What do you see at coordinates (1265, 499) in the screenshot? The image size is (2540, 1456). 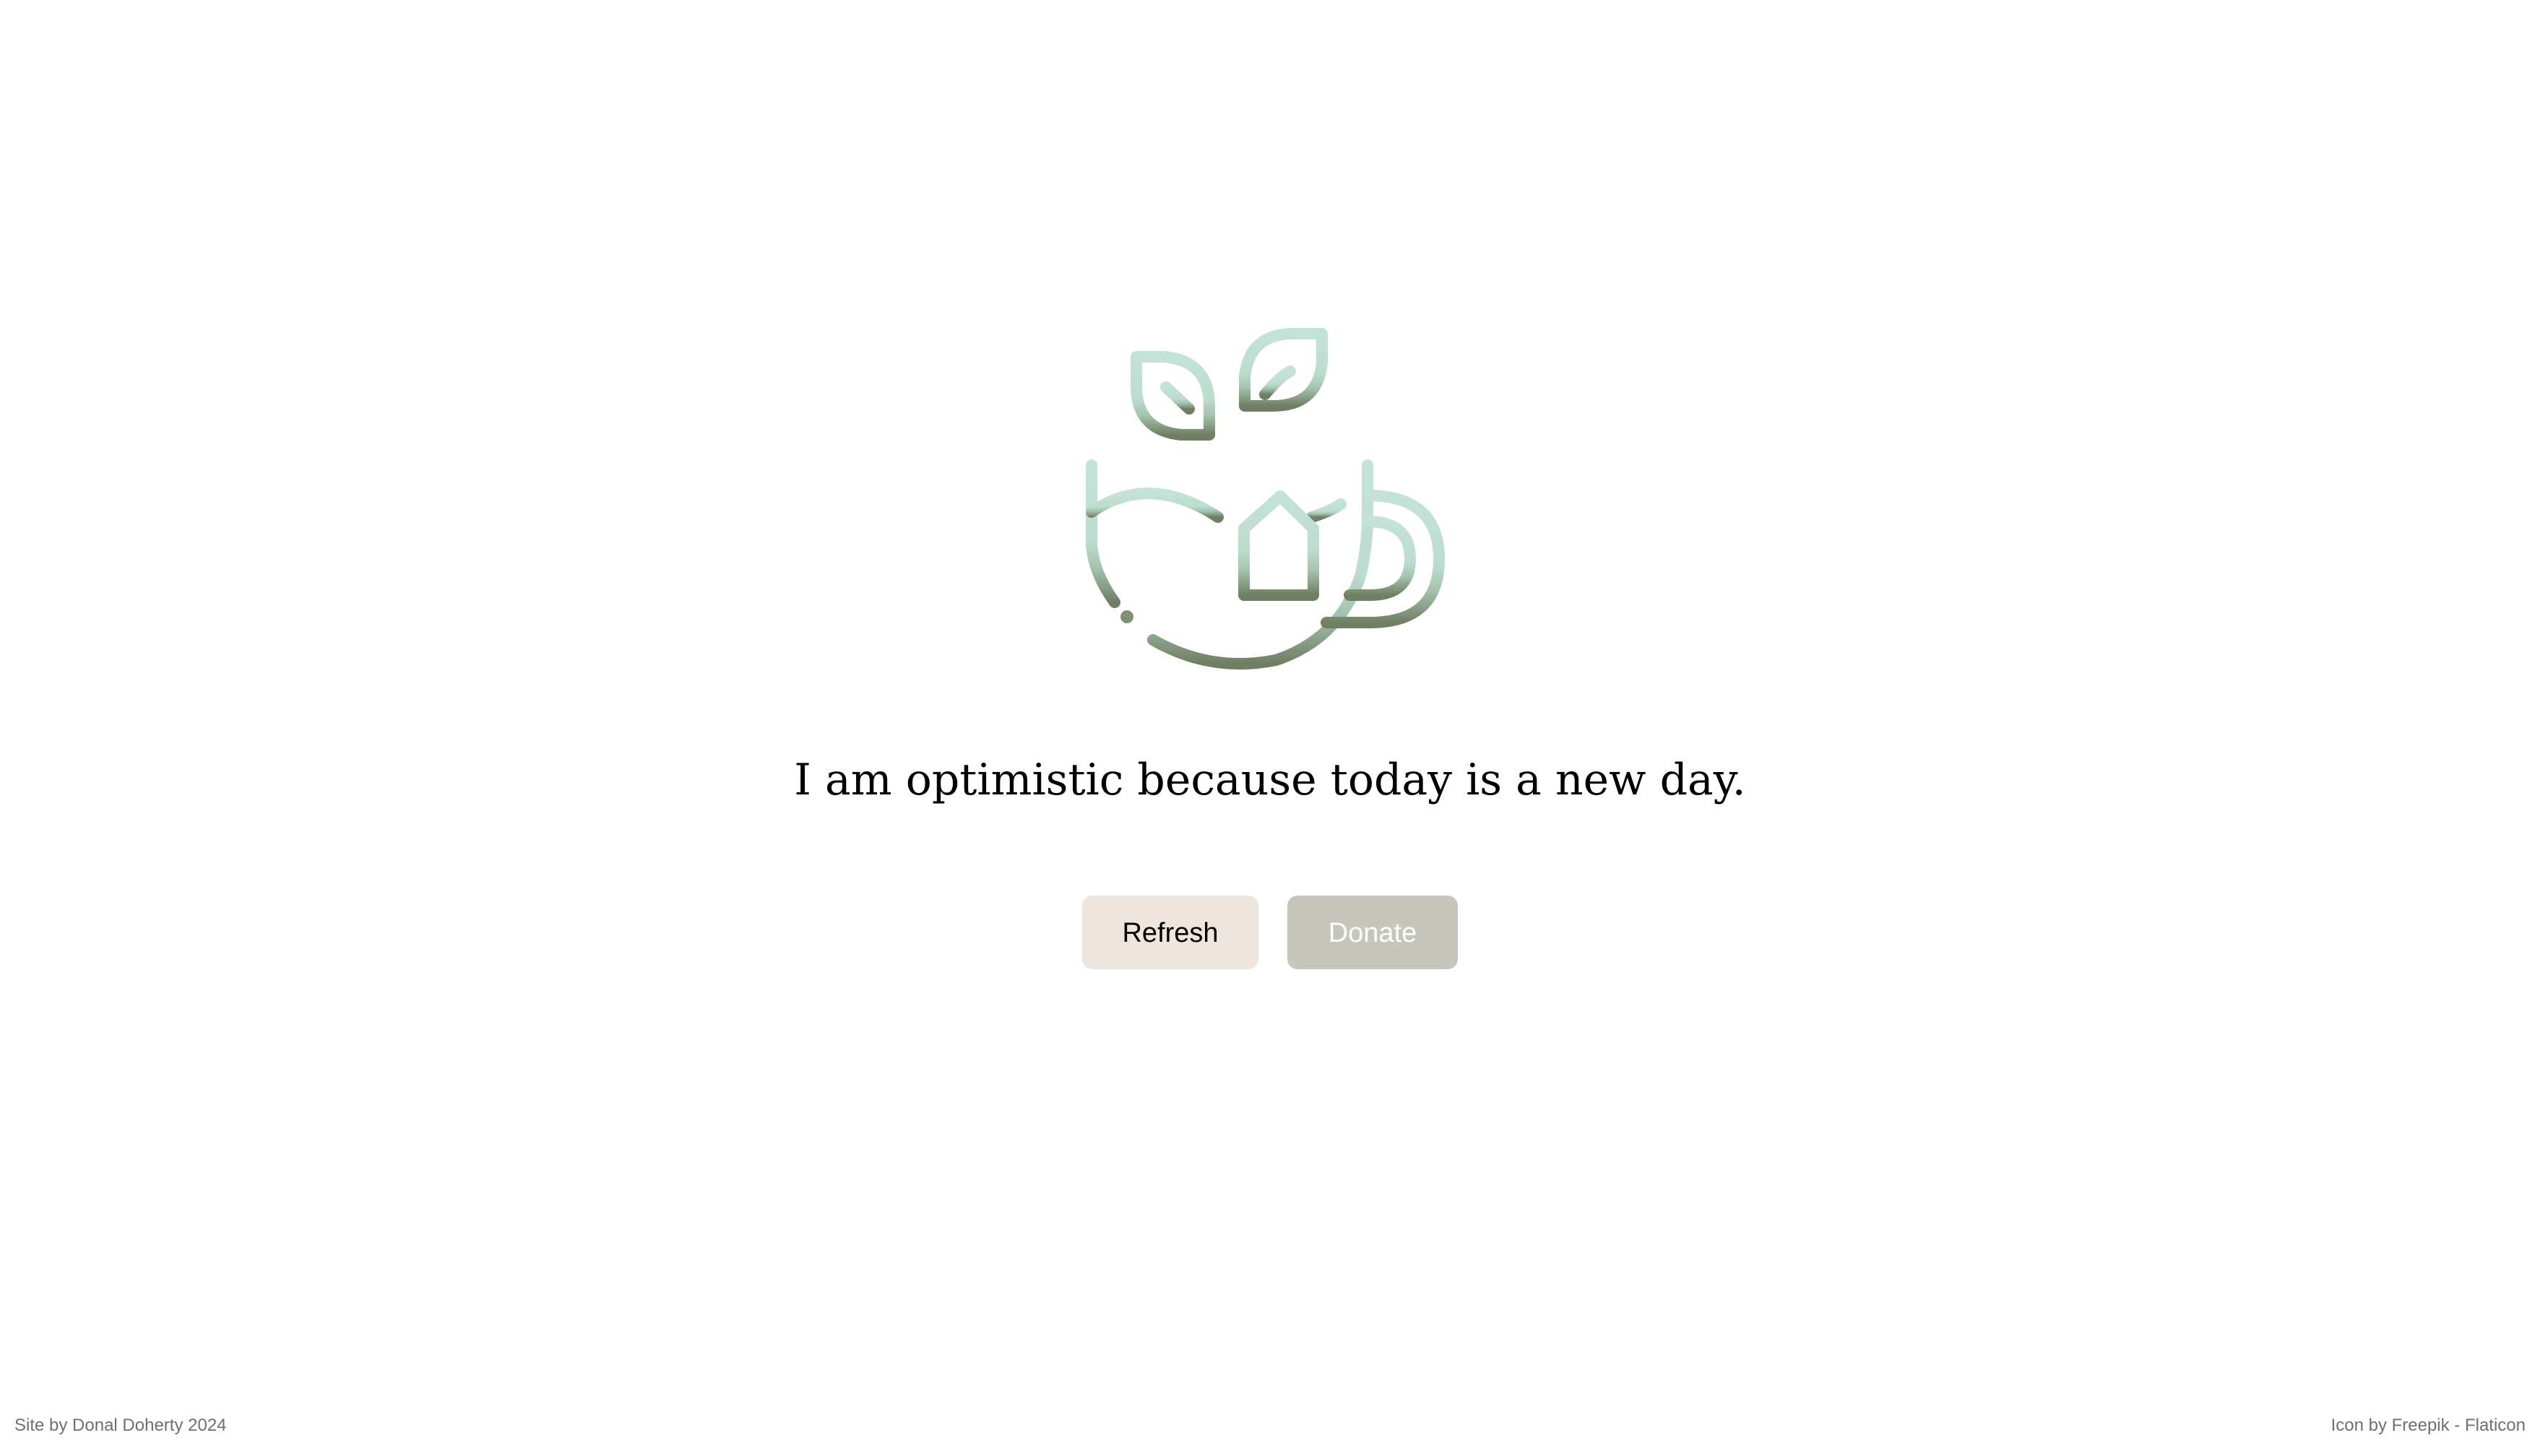 I see `tea-cup-icon` at bounding box center [1265, 499].